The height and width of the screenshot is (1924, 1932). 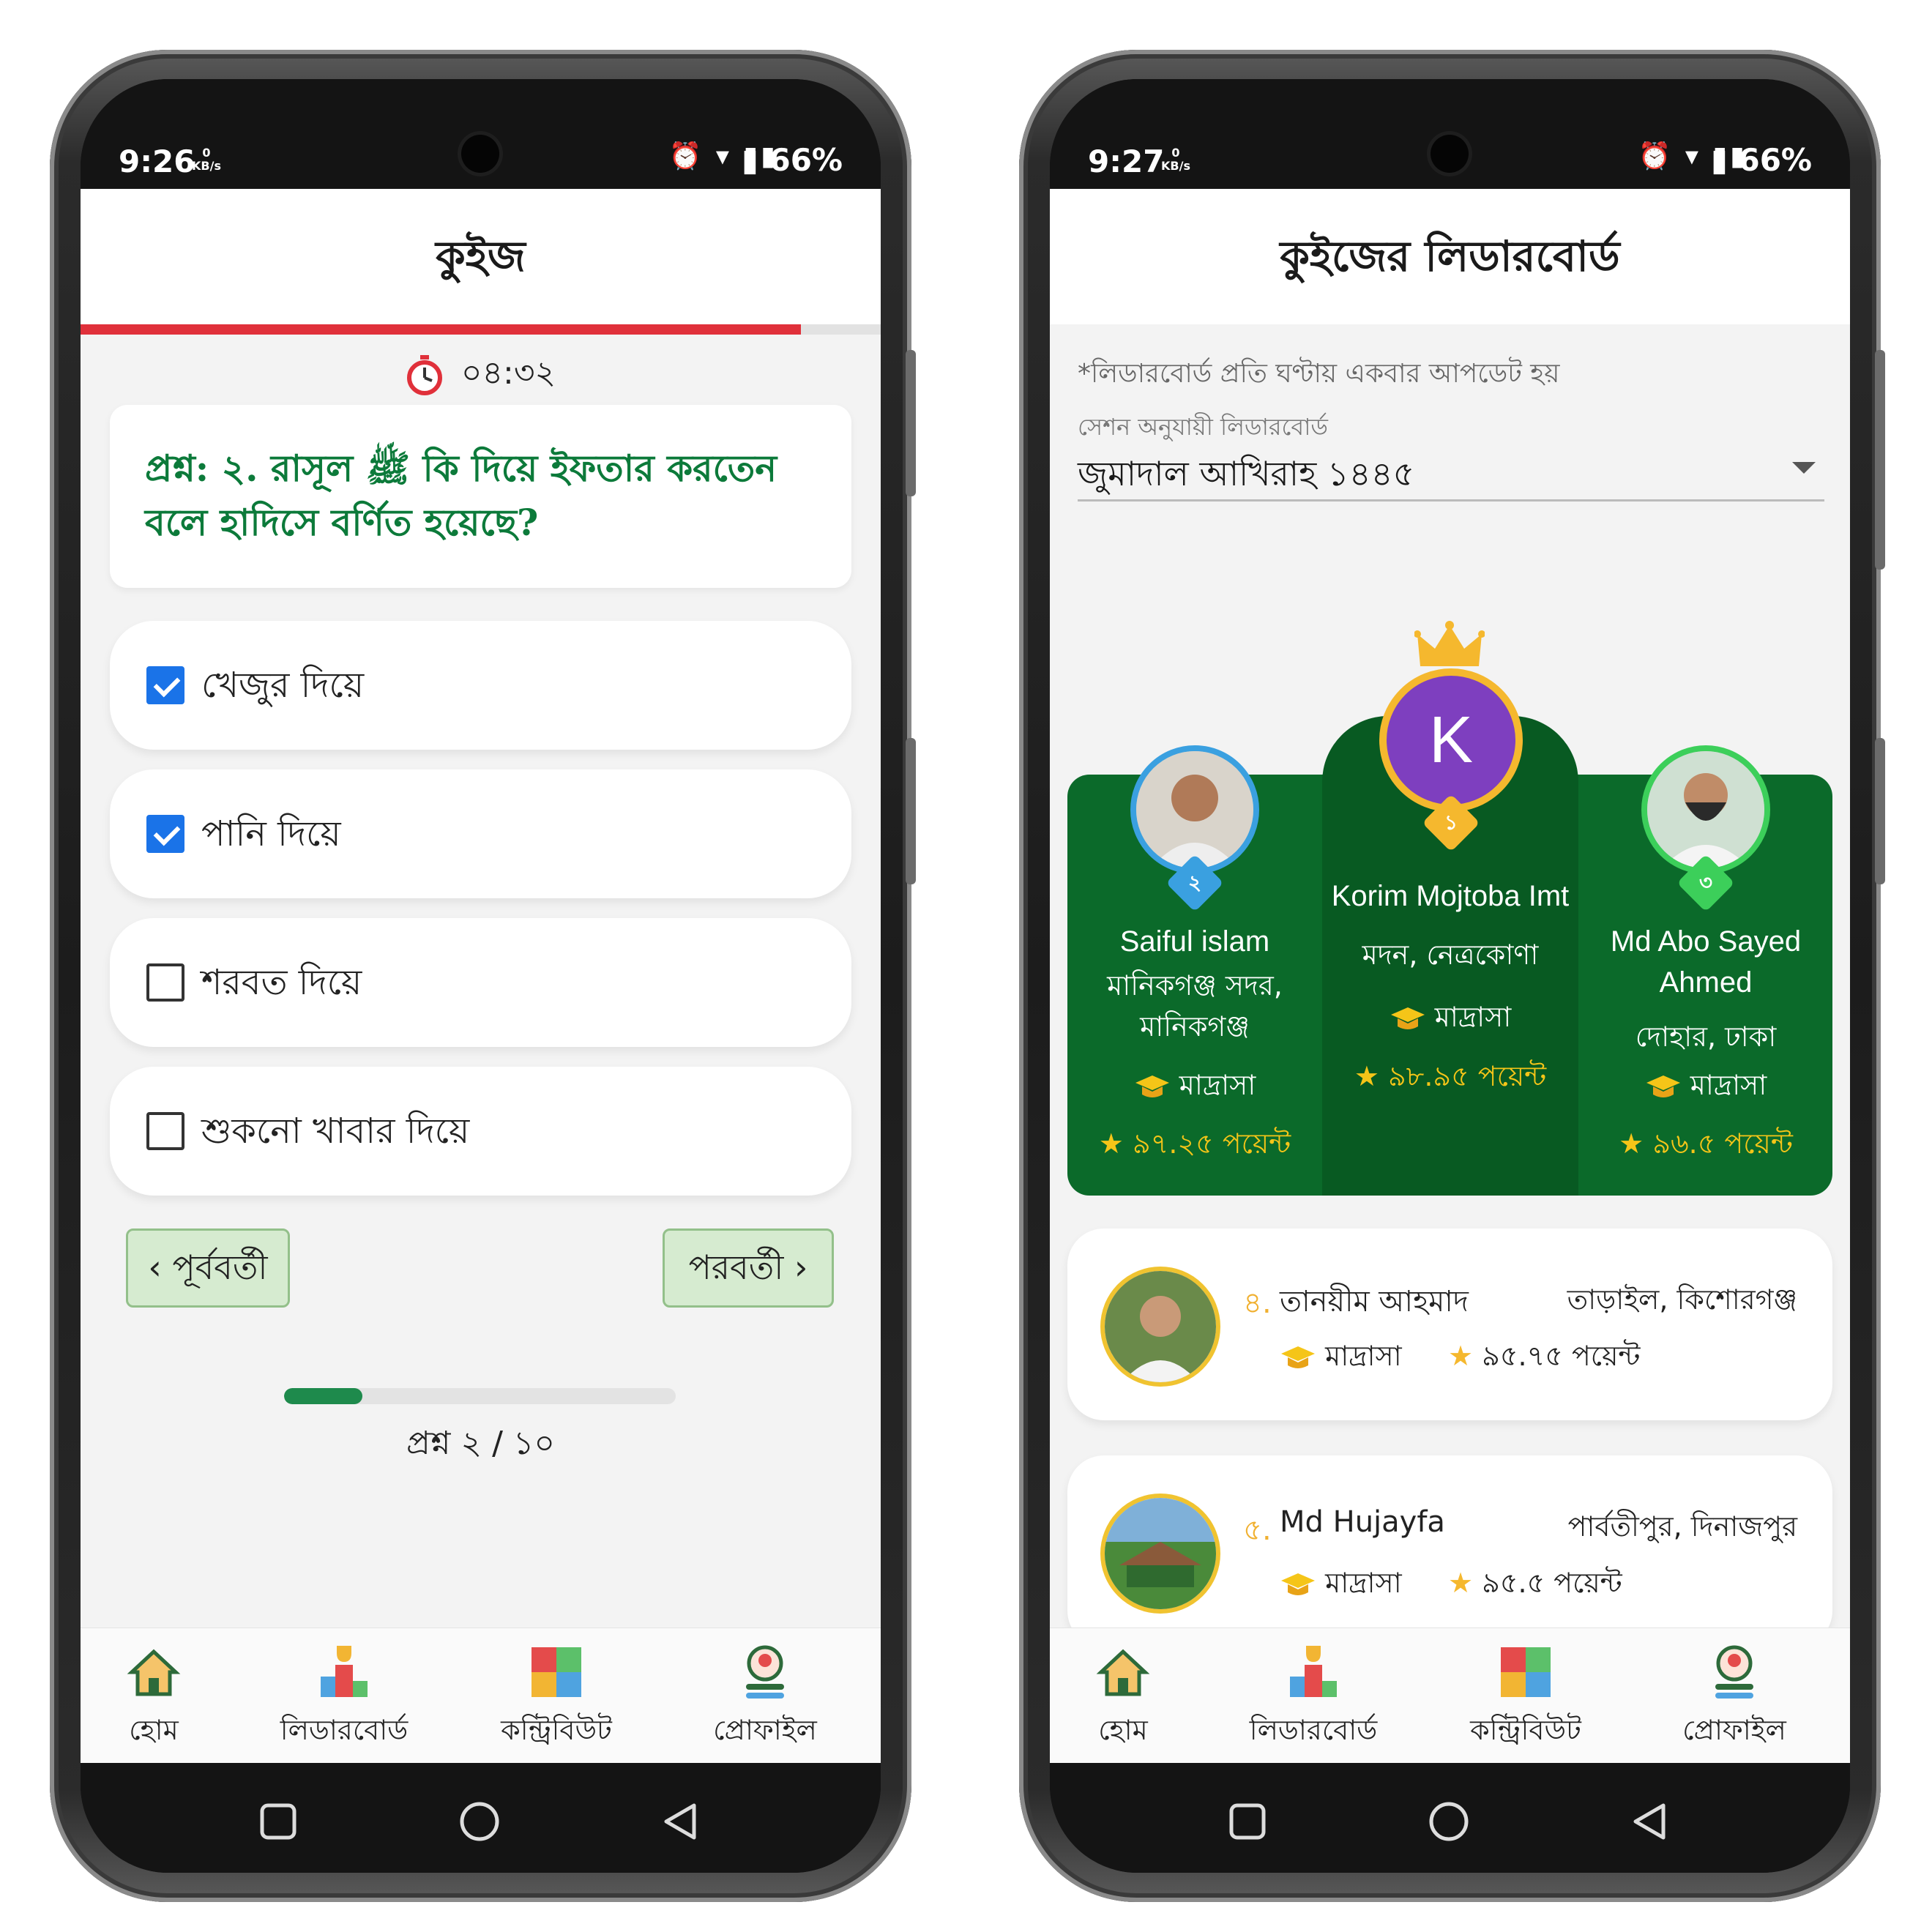 I want to click on option-4: শুকনো খাবার দিয়ে, so click(x=481, y=1131).